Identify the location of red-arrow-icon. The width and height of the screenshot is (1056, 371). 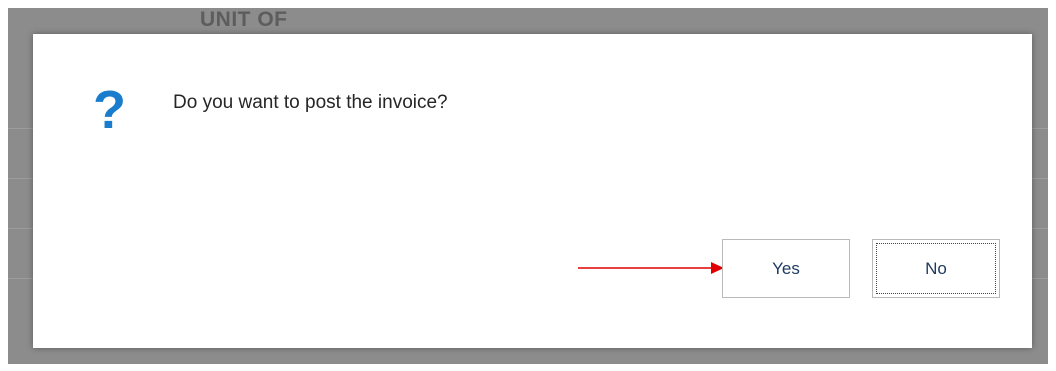
(651, 268).